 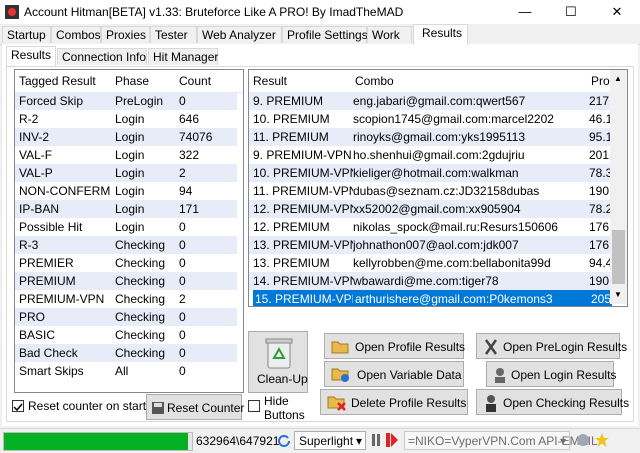 What do you see at coordinates (37, 335) in the screenshot?
I see `tagged-result-cell: BASIC` at bounding box center [37, 335].